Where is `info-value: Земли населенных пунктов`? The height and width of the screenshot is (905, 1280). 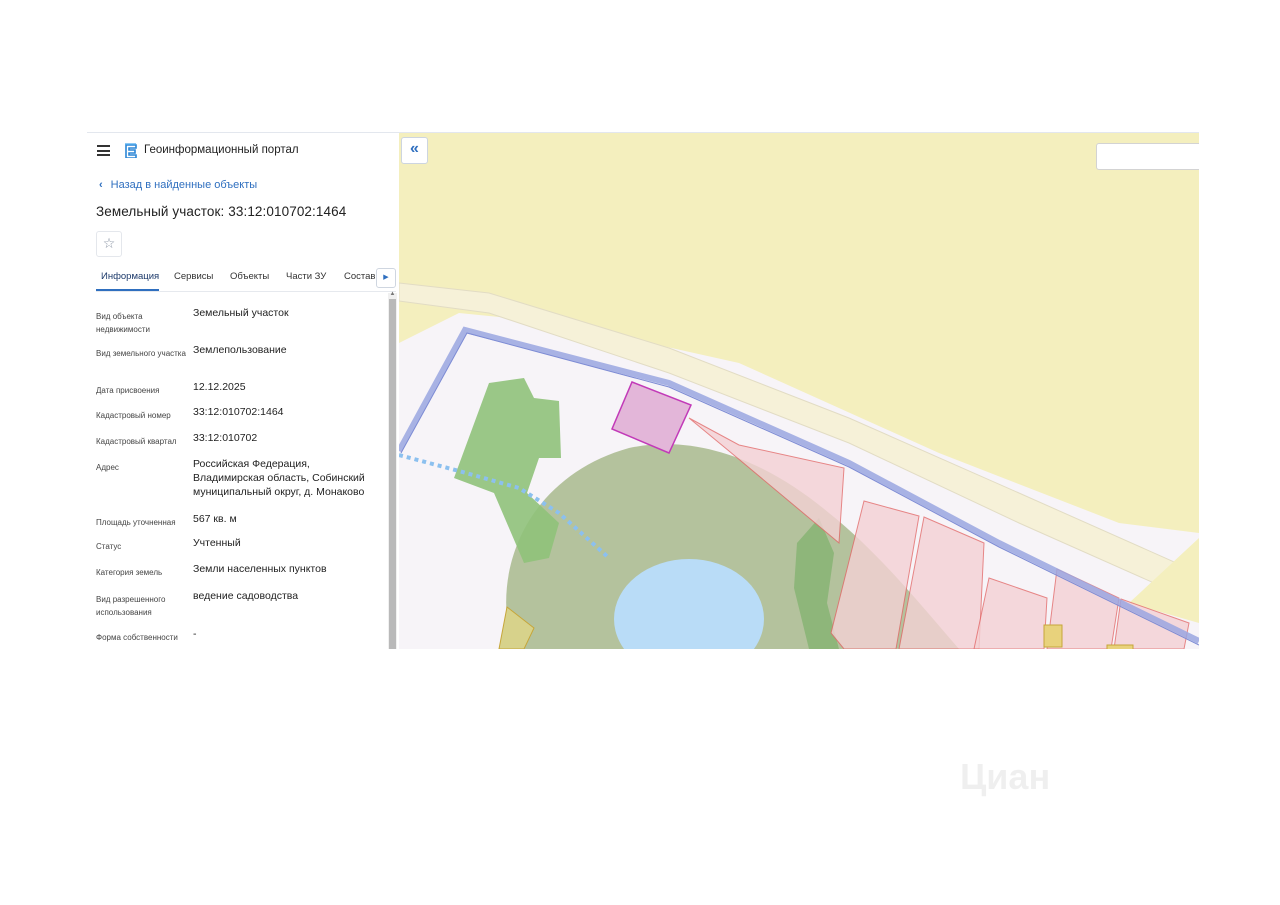 info-value: Земли населенных пунктов is located at coordinates (260, 569).